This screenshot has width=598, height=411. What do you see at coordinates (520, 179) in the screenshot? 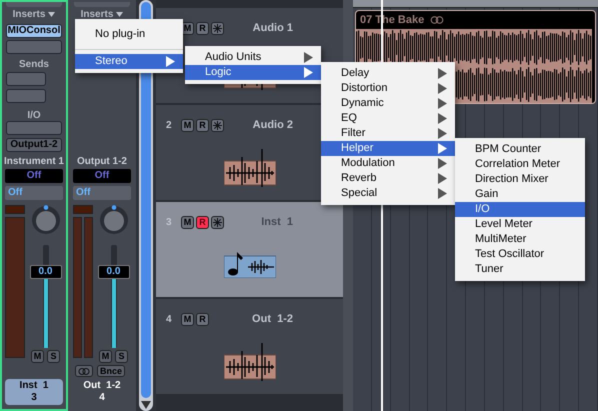
I see `menu-item: Direction Mixer` at bounding box center [520, 179].